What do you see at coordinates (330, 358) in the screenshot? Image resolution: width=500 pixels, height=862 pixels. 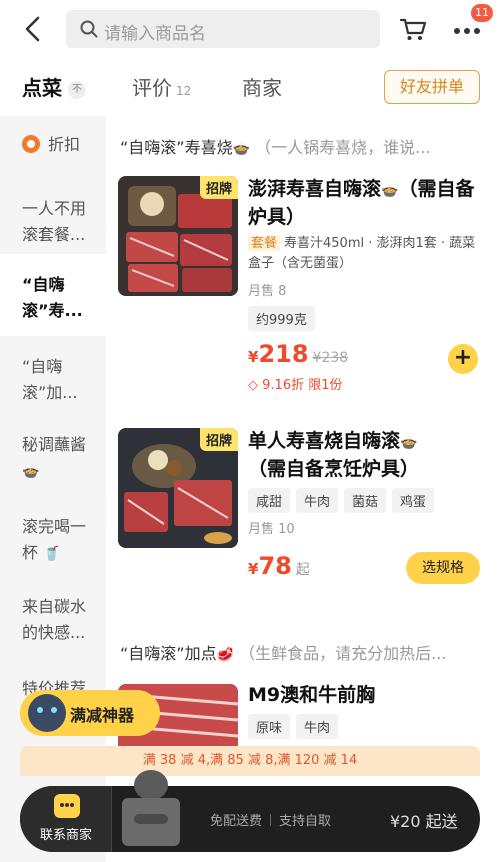 I see `original-price: ¥238` at bounding box center [330, 358].